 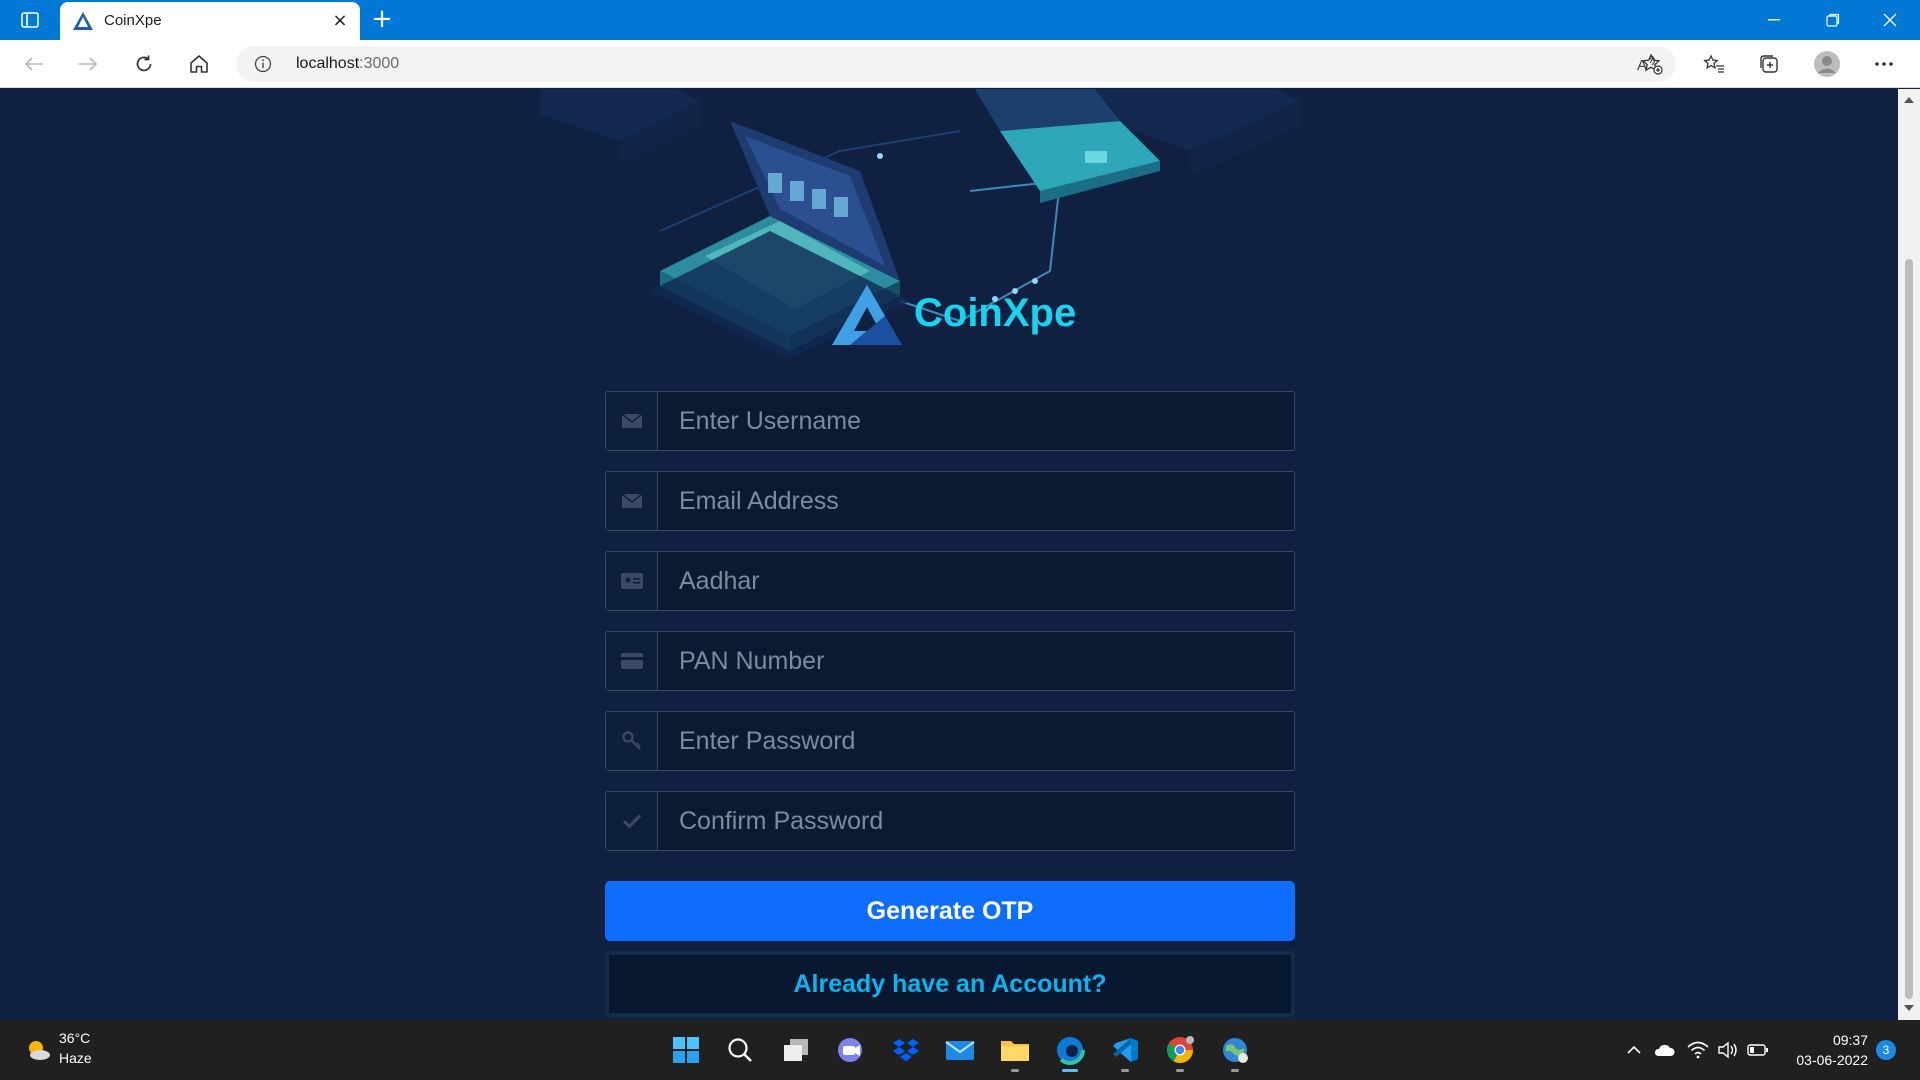 I want to click on url-text: localhost:3000, so click(x=347, y=64).